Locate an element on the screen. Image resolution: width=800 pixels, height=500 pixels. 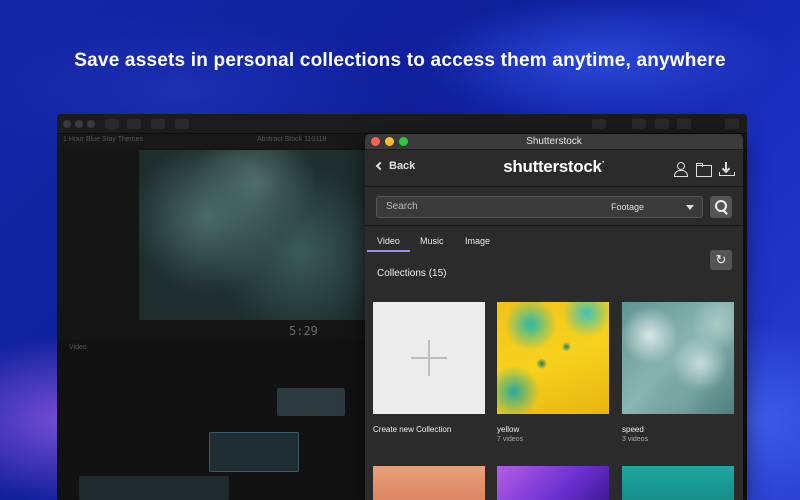
search-placeholder: Search is located at coordinates (402, 206).